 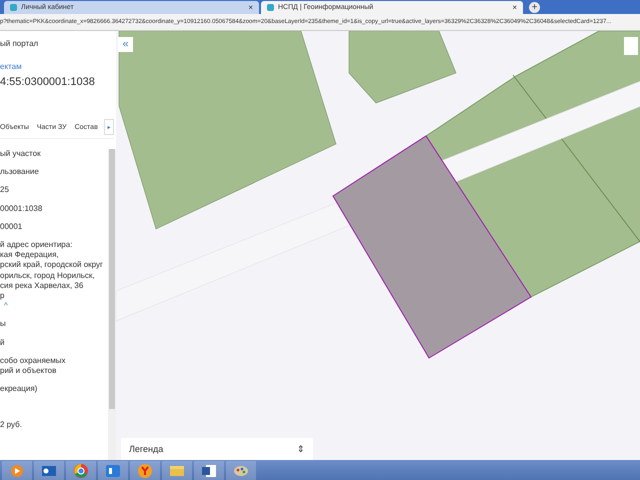 I want to click on info-text: 2 руб., so click(x=11, y=425).